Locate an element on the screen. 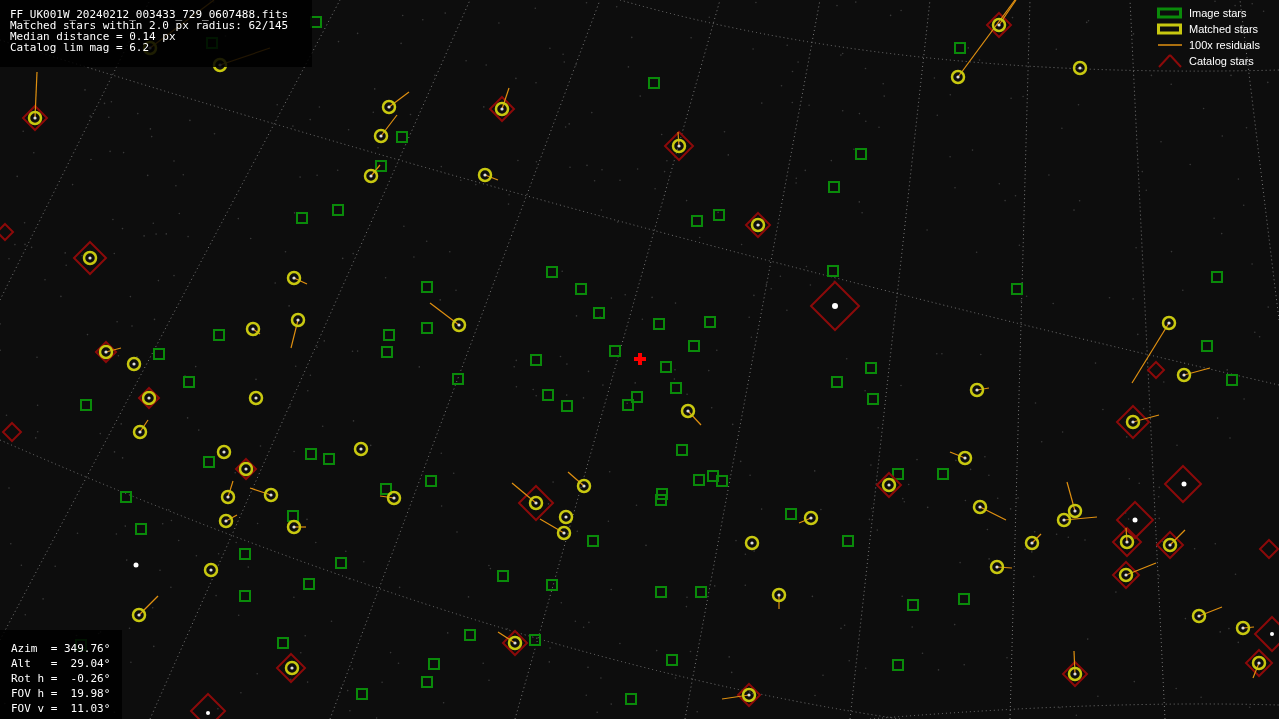 Image resolution: width=1279 pixels, height=719 pixels. info-panel: FF_UK001W_20240212_003433_729_0607488.fits Matched stars within 2.0 px radius: 62/145 Median distance = 0.14 px Catalog lim mag = 6.2 is located at coordinates (156, 33).